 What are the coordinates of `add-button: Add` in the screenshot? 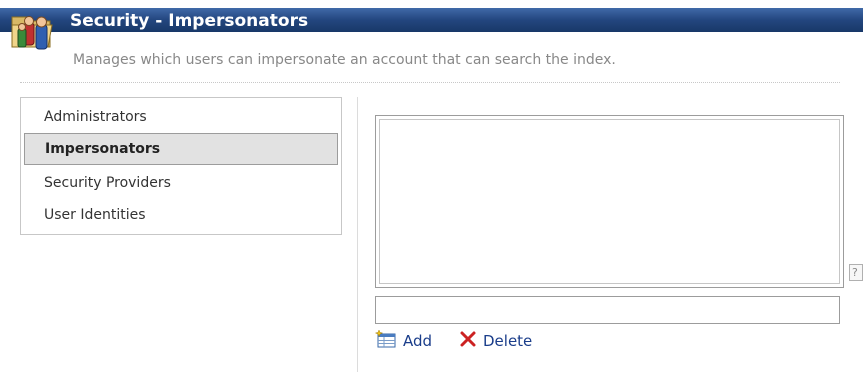 It's located at (403, 340).